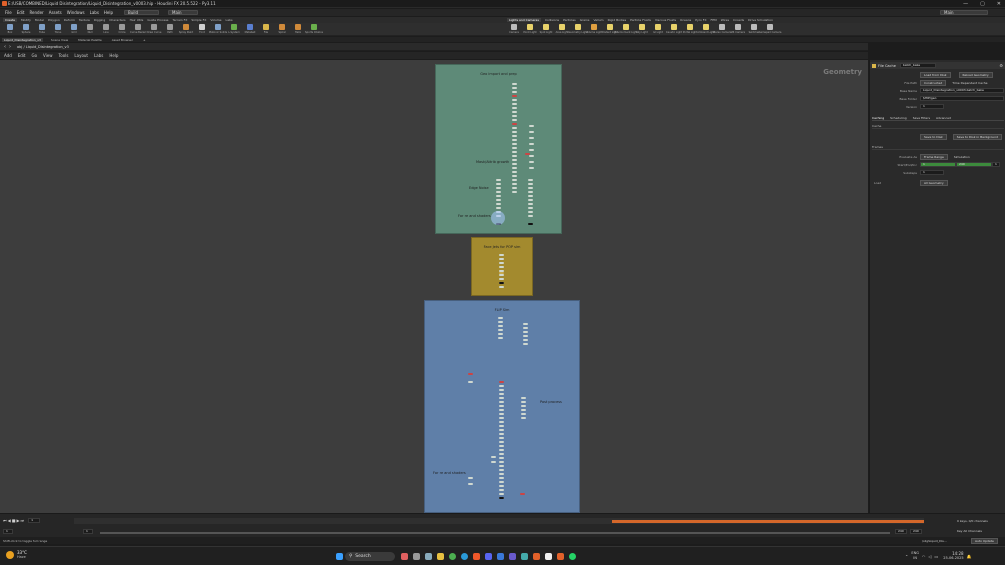 The image size is (1005, 565). Describe the element at coordinates (938, 126) in the screenshot. I see `cache-section: Cache` at that location.